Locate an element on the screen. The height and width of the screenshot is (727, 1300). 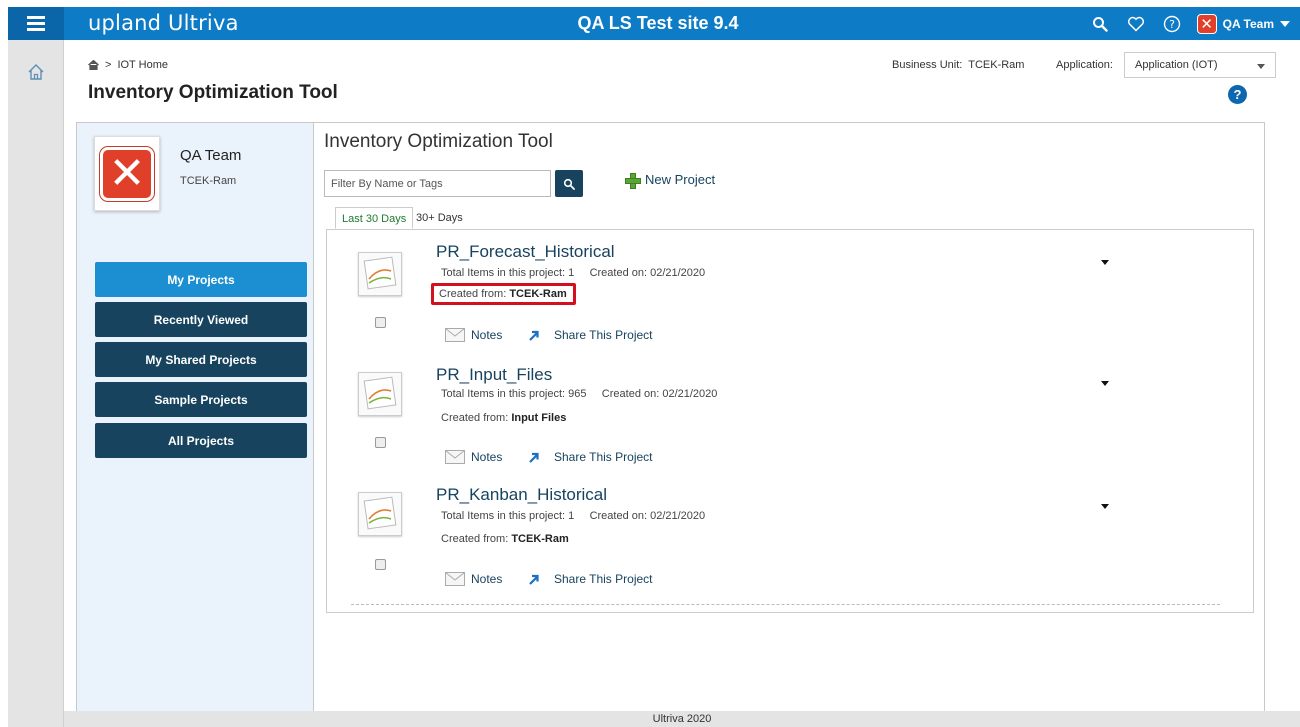
project-name: PR_Kanban_Historical is located at coordinates (521, 495).